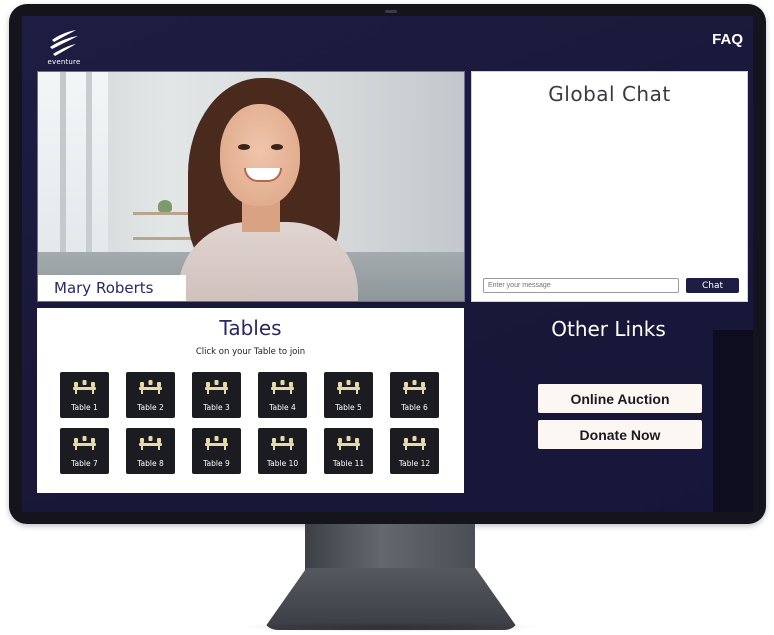 The width and height of the screenshot is (774, 635). Describe the element at coordinates (414, 451) in the screenshot. I see `table-tile: Table 12` at that location.